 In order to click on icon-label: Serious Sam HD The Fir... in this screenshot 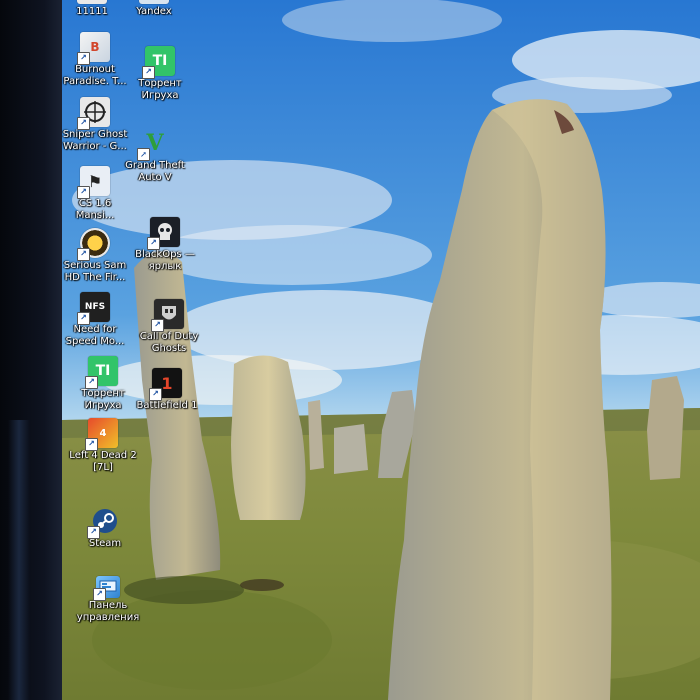, I will do `click(95, 271)`.